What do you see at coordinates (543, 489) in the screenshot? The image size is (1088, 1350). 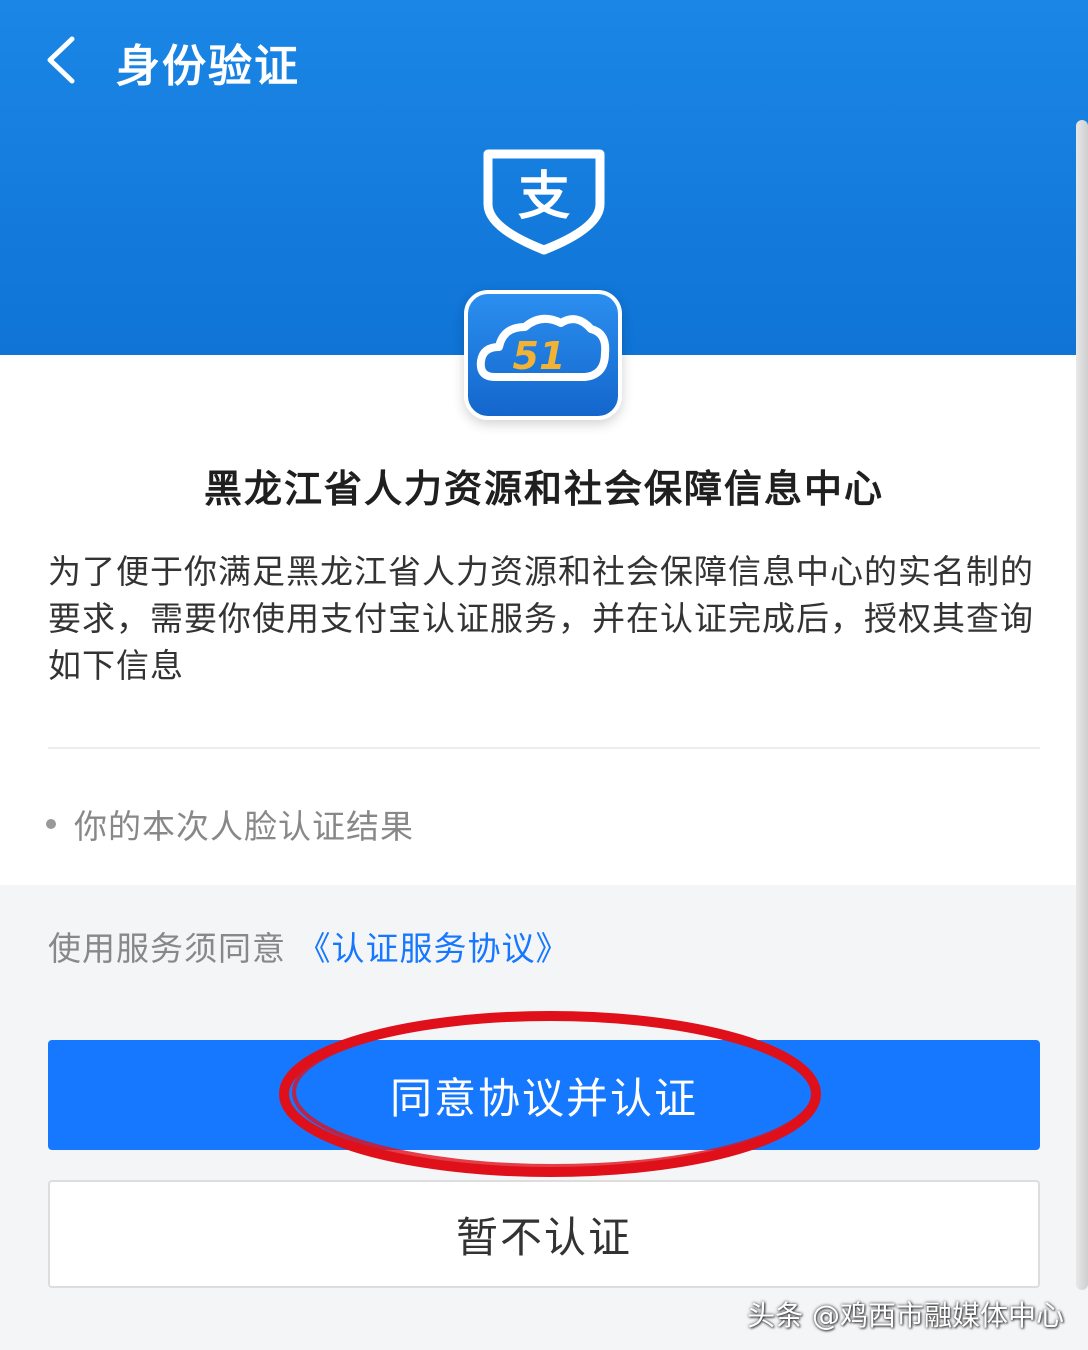 I see `organization-name: 黑龙江省人力资源和社会保障信息中心` at bounding box center [543, 489].